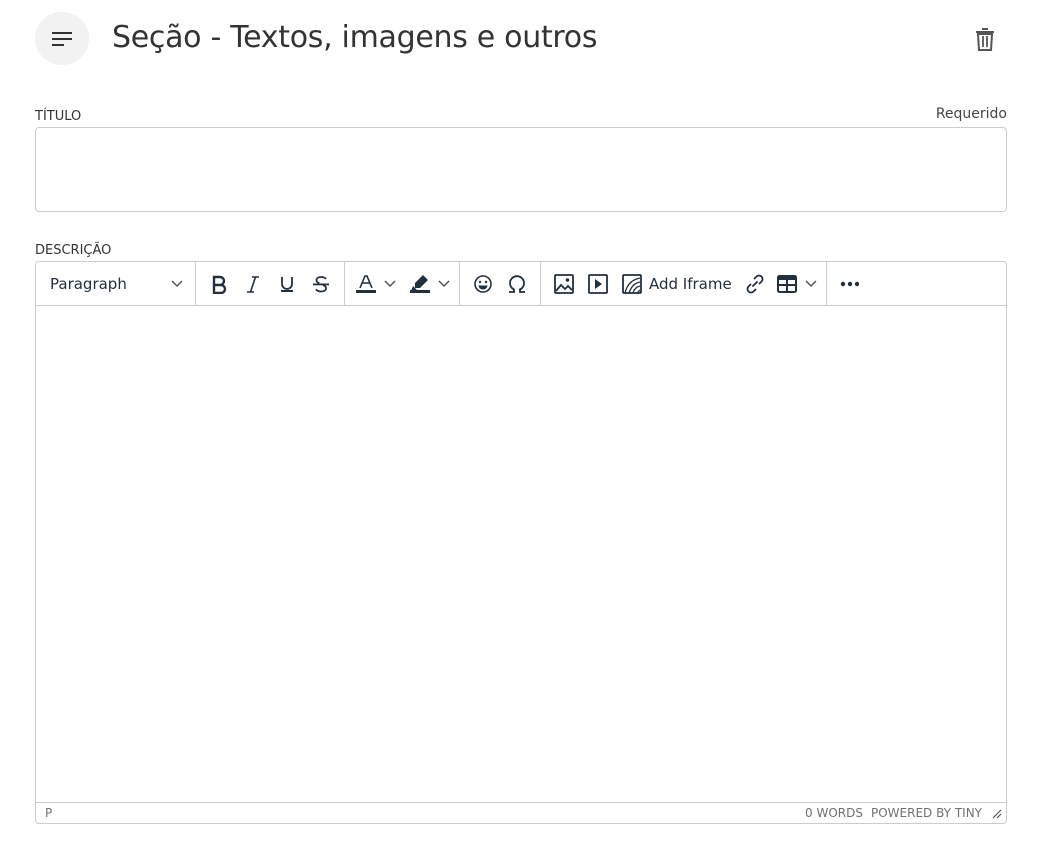 The width and height of the screenshot is (1045, 855). I want to click on trash-icon, so click(985, 39).